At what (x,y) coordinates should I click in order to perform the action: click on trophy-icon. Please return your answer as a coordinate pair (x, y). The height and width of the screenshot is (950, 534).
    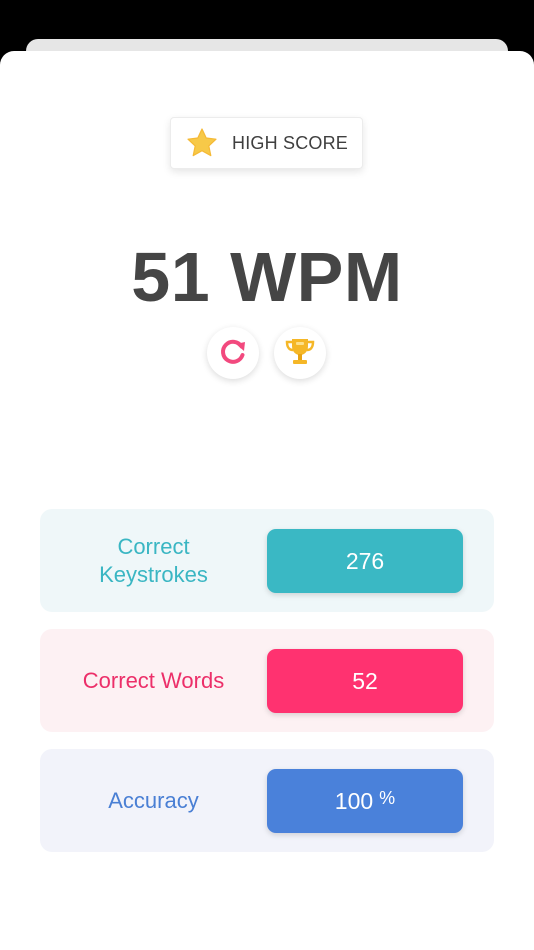
    Looking at the image, I should click on (300, 353).